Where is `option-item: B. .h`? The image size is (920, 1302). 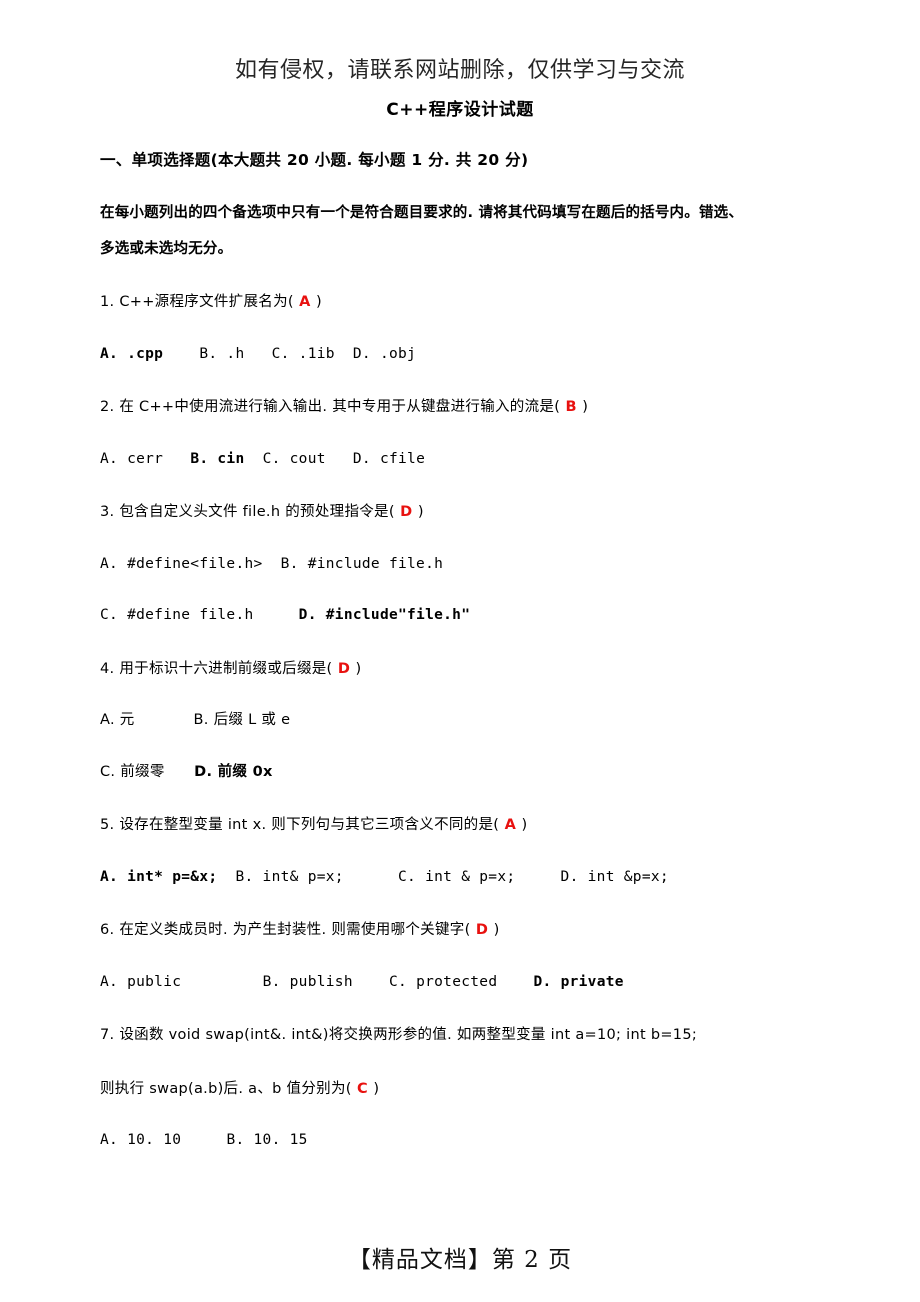 option-item: B. .h is located at coordinates (221, 354).